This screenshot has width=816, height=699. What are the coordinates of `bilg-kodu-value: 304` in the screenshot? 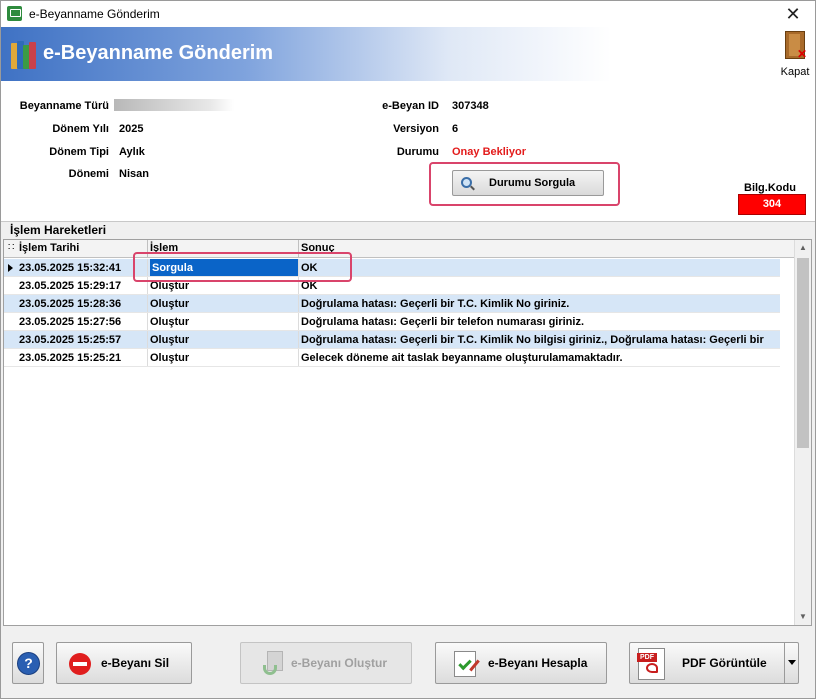 It's located at (772, 204).